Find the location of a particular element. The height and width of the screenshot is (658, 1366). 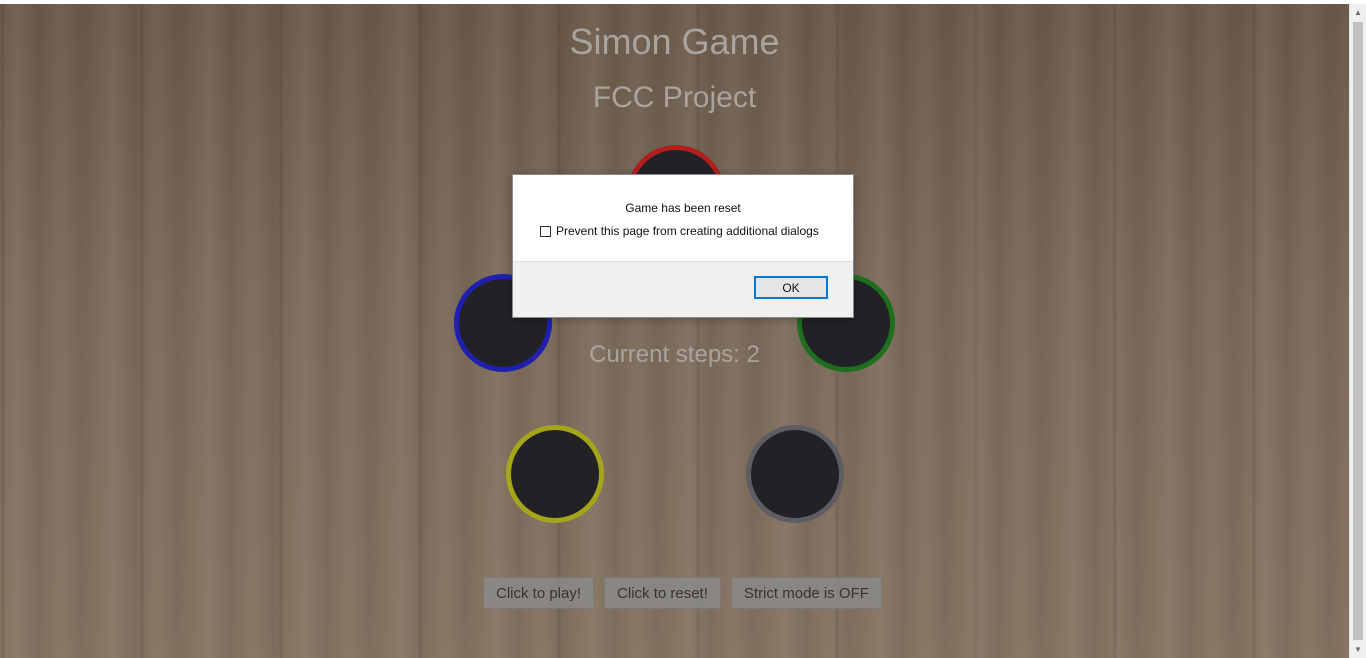

steps-value: 2 is located at coordinates (753, 354).